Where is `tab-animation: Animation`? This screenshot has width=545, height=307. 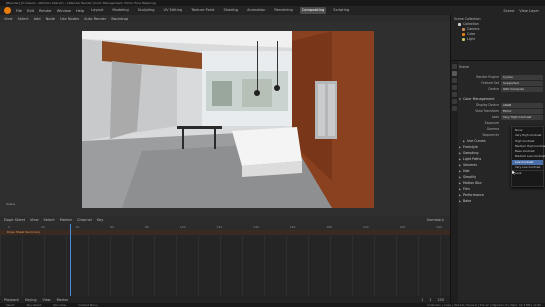 tab-animation: Animation is located at coordinates (256, 10).